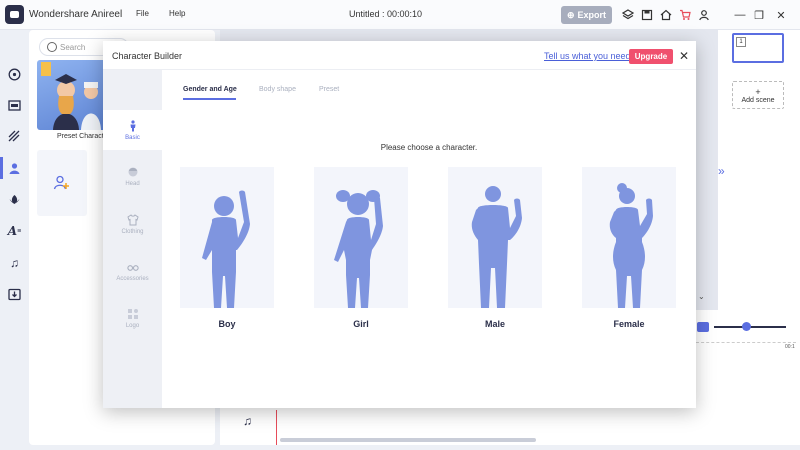  What do you see at coordinates (73, 47) in the screenshot?
I see `search-placeholder: Search` at bounding box center [73, 47].